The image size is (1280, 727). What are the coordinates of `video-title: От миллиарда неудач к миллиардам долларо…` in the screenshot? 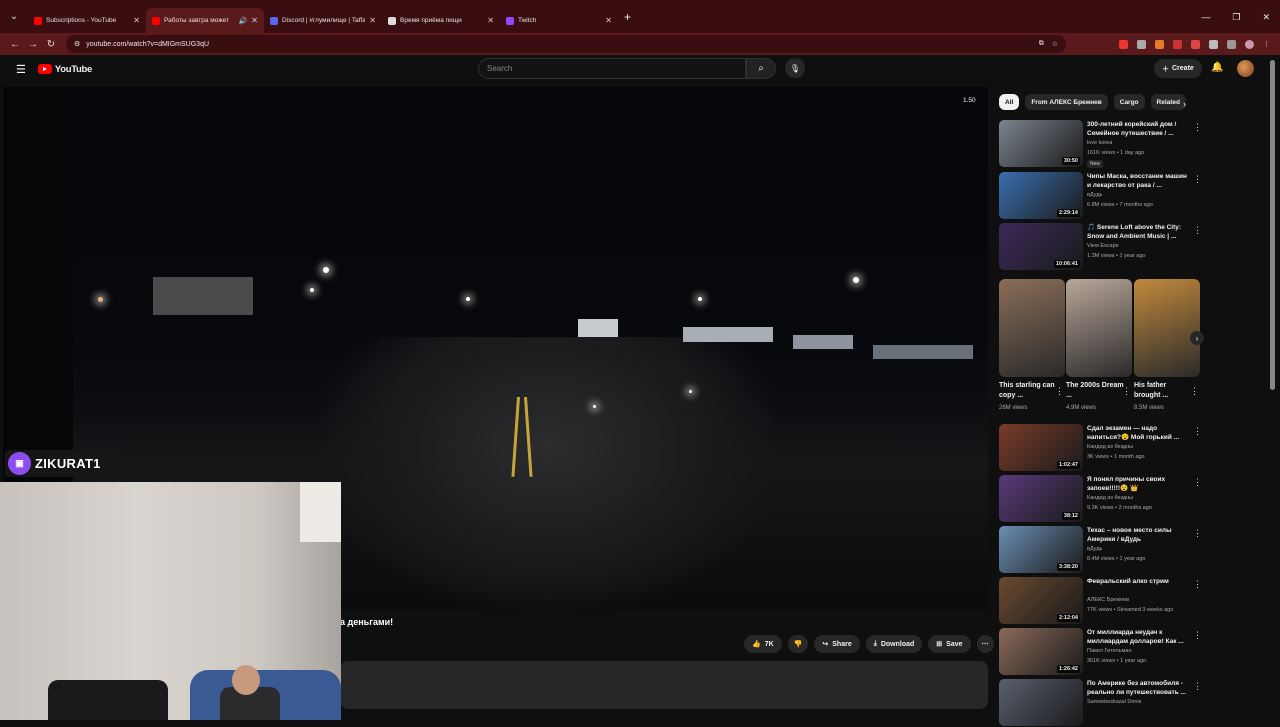 It's located at (1138, 637).